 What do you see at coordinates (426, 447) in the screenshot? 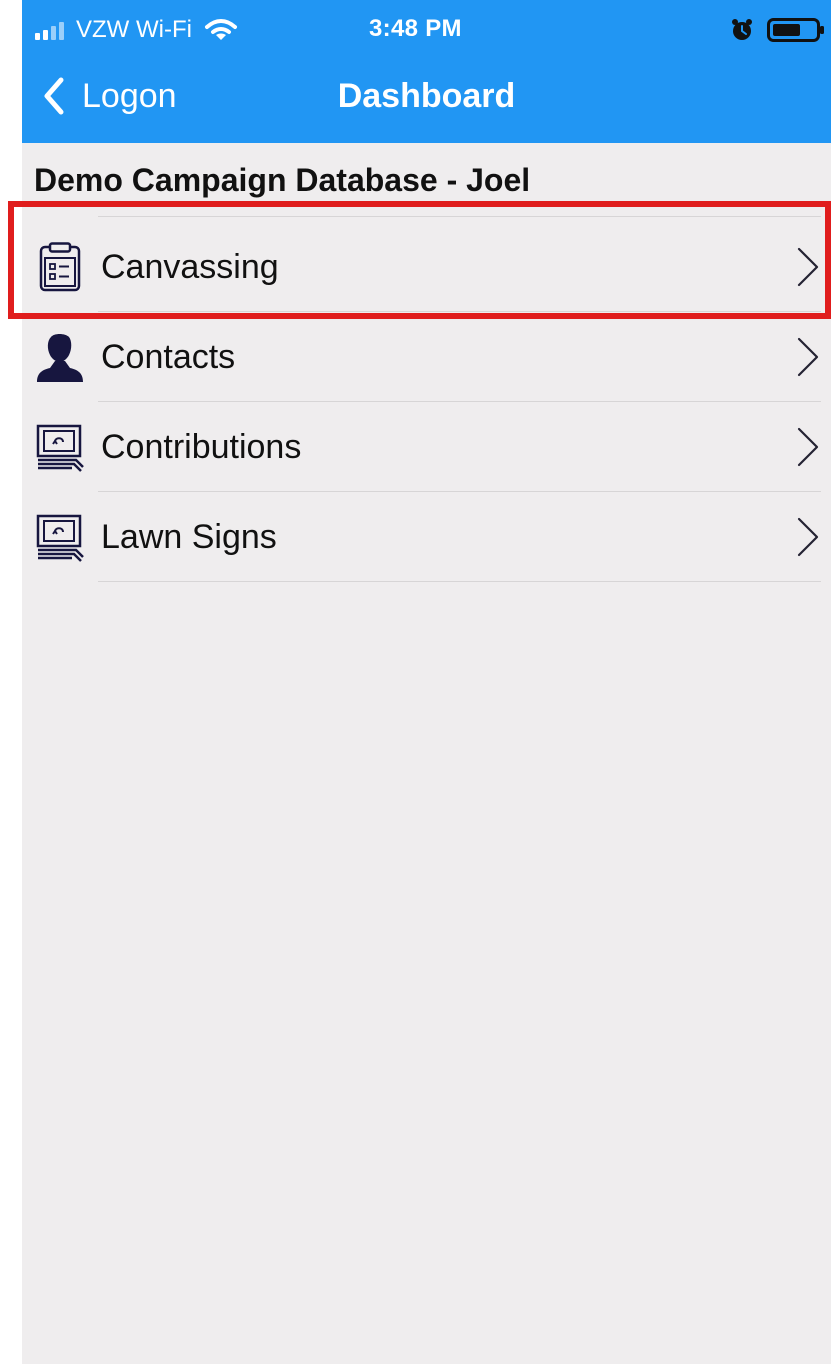
I see `menu-item-contributions: Contributions` at bounding box center [426, 447].